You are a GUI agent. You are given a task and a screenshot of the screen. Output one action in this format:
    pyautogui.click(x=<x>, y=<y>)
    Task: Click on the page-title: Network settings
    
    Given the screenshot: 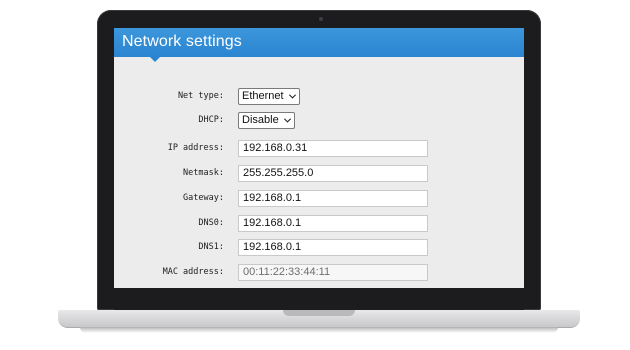 What is the action you would take?
    pyautogui.click(x=182, y=41)
    